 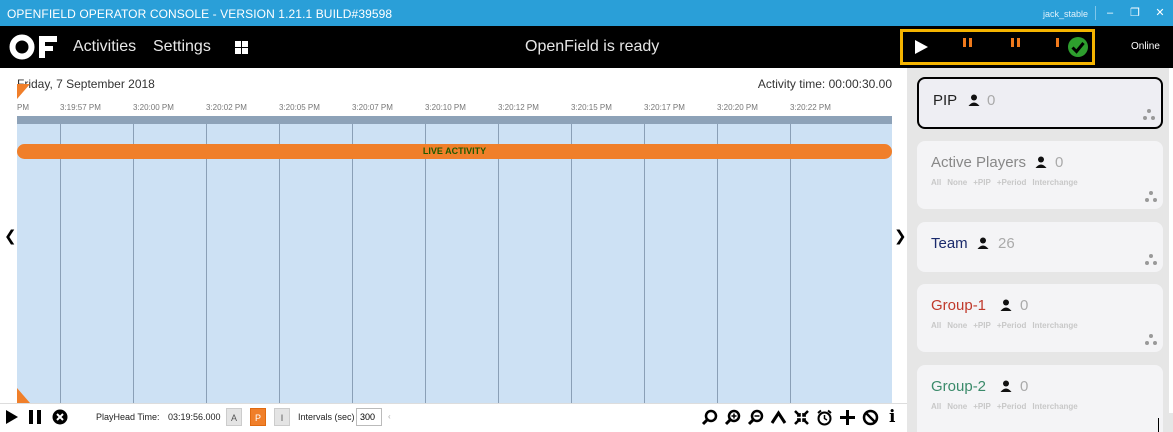 What do you see at coordinates (326, 417) in the screenshot?
I see `intervals-label: Intervals (sec)` at bounding box center [326, 417].